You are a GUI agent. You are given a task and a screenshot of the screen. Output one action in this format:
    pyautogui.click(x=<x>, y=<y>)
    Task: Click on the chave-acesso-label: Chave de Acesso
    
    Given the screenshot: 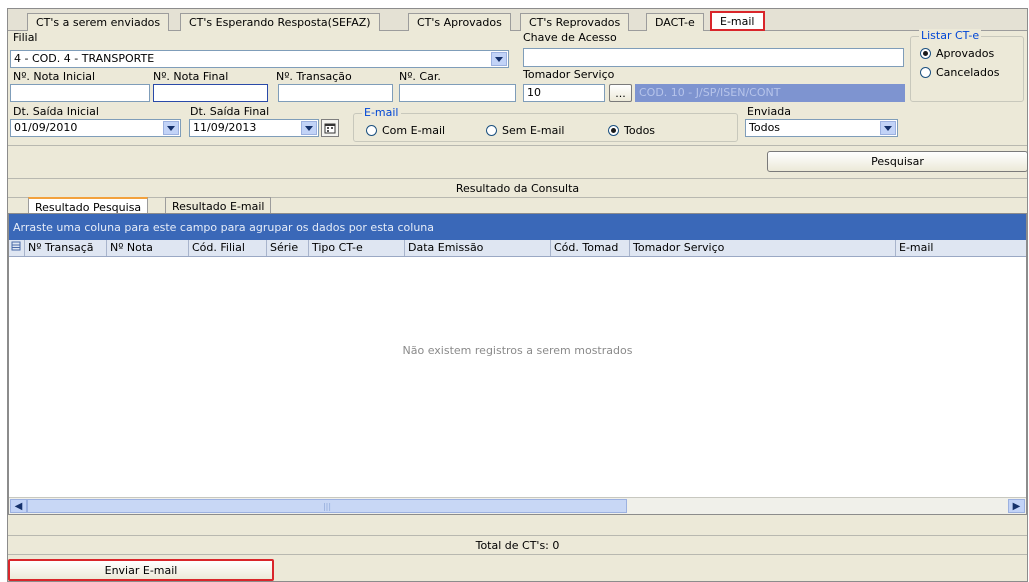 What is the action you would take?
    pyautogui.click(x=570, y=37)
    